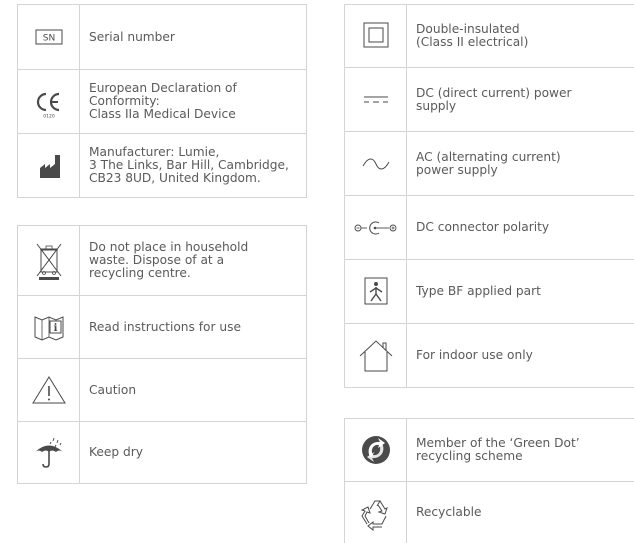 The height and width of the screenshot is (543, 634). I want to click on keep-dry-icon, so click(49, 452).